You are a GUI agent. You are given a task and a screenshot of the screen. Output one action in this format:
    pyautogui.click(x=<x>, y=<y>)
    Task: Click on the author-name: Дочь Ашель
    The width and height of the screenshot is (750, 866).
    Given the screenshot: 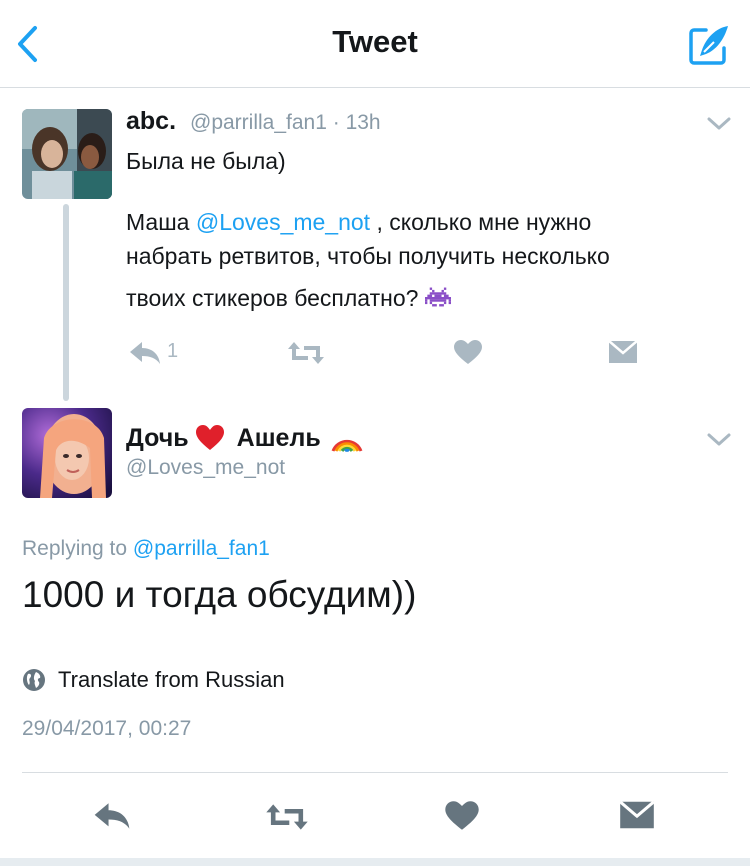 What is the action you would take?
    pyautogui.click(x=244, y=438)
    